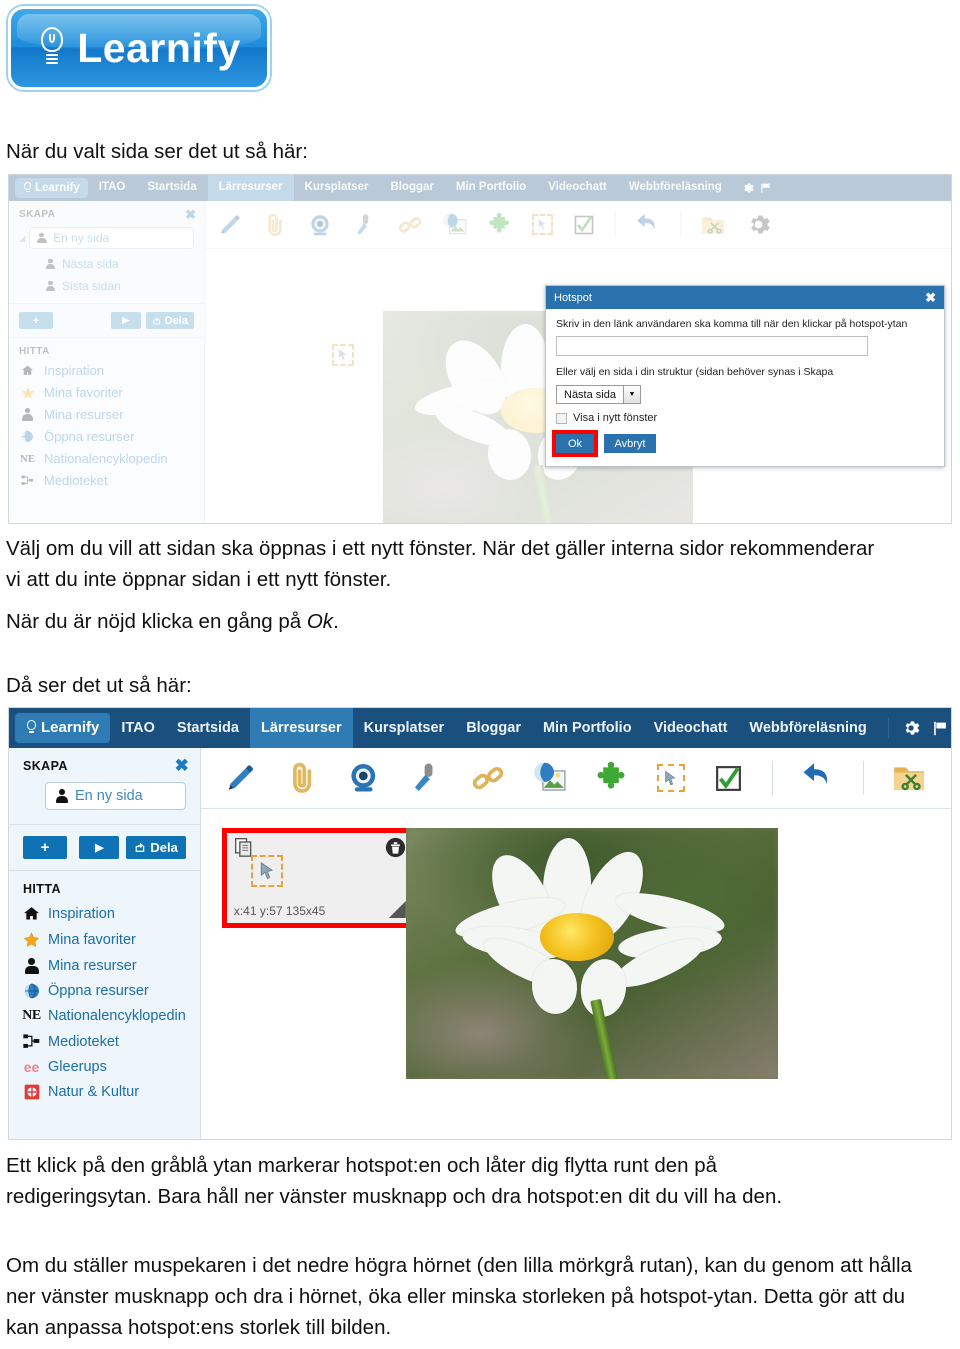  What do you see at coordinates (320, 878) in the screenshot?
I see `hotspot-widget: x:41 y:57 135x45` at bounding box center [320, 878].